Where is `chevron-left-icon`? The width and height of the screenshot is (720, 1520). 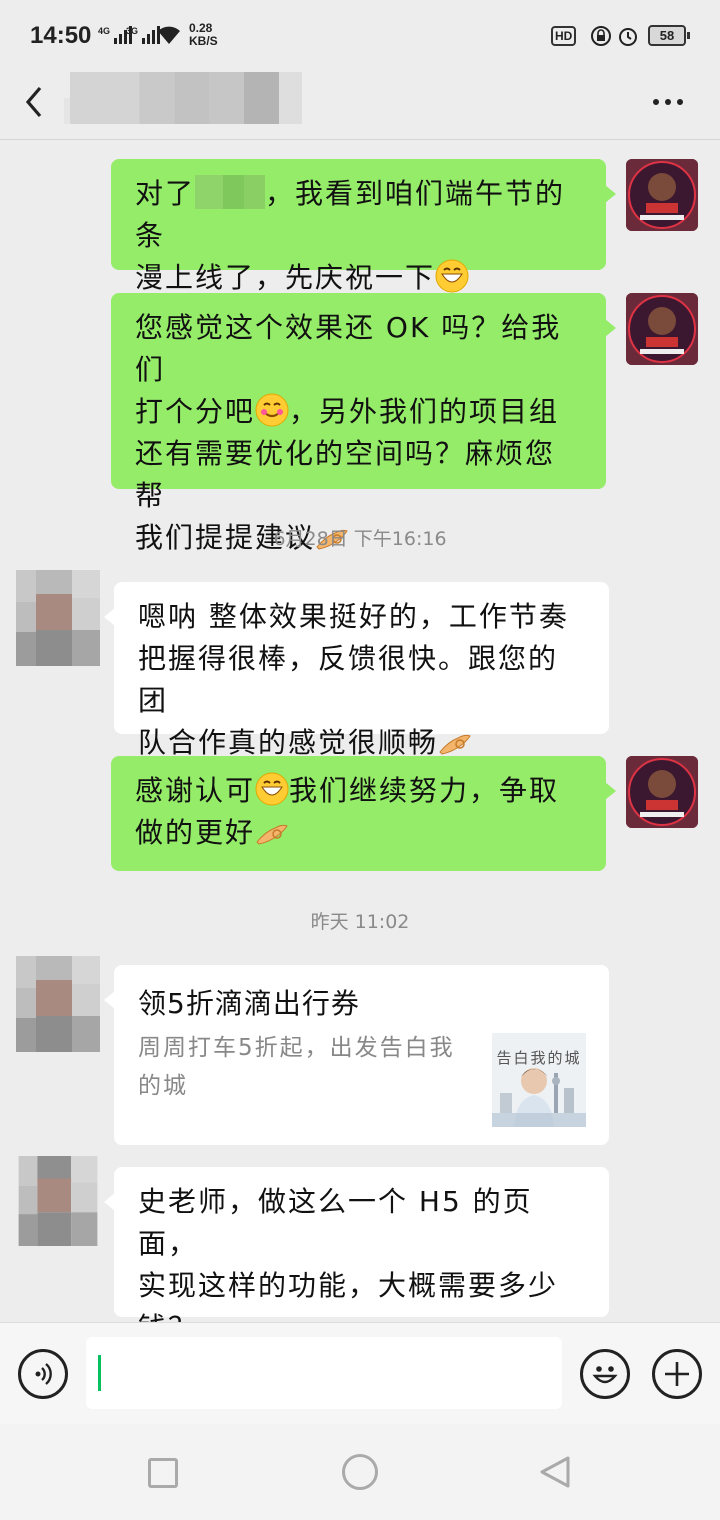
chevron-left-icon is located at coordinates (35, 102).